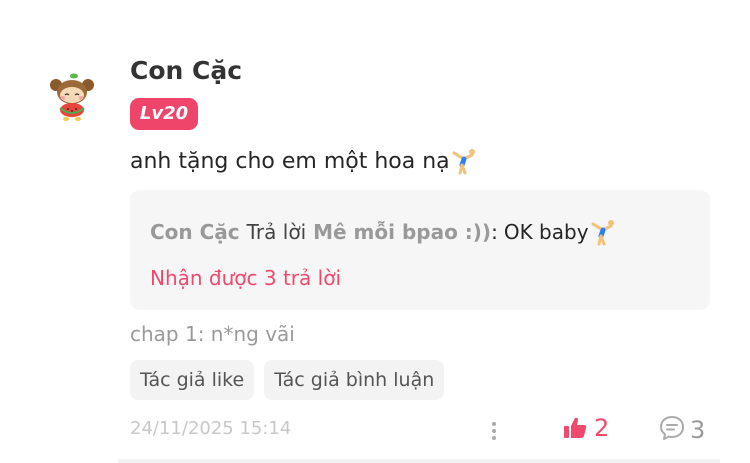 The width and height of the screenshot is (750, 463). What do you see at coordinates (195, 232) in the screenshot?
I see `reply-author: Con Cặc` at bounding box center [195, 232].